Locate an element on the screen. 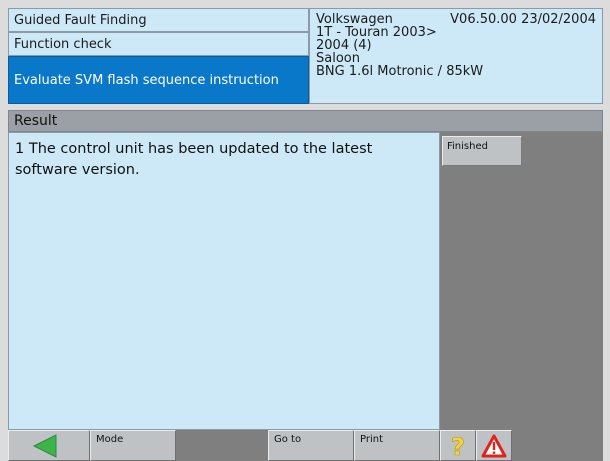 This screenshot has width=610, height=461. goto-button: Go to is located at coordinates (311, 445).